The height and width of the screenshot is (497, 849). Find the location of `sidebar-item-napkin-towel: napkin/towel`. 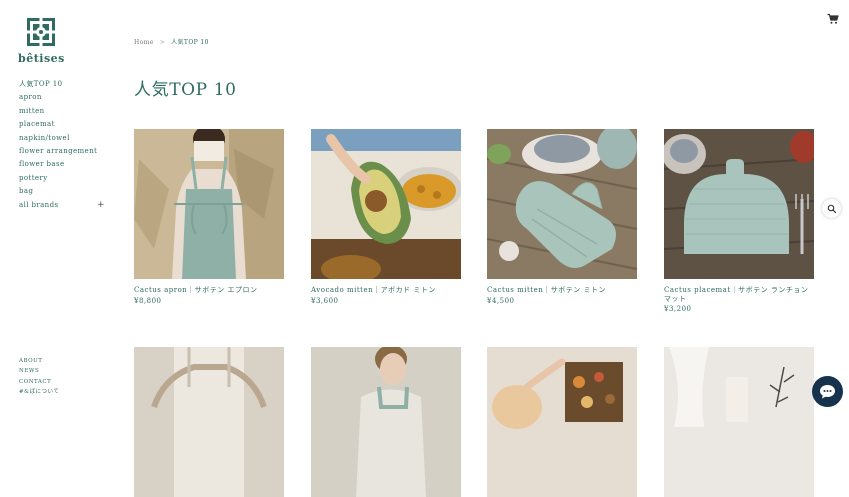

sidebar-item-napkin-towel: napkin/towel is located at coordinates (64, 138).